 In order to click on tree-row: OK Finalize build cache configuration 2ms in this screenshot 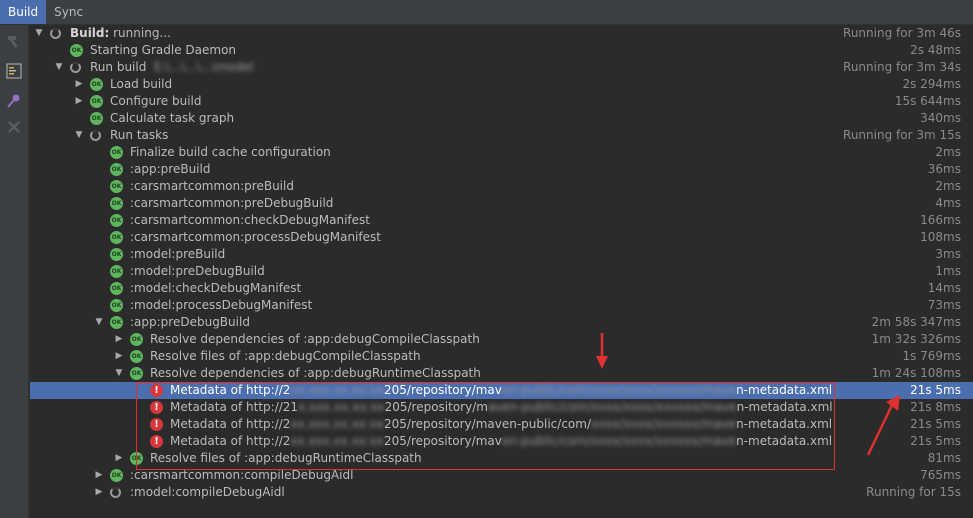, I will do `click(501, 152)`.